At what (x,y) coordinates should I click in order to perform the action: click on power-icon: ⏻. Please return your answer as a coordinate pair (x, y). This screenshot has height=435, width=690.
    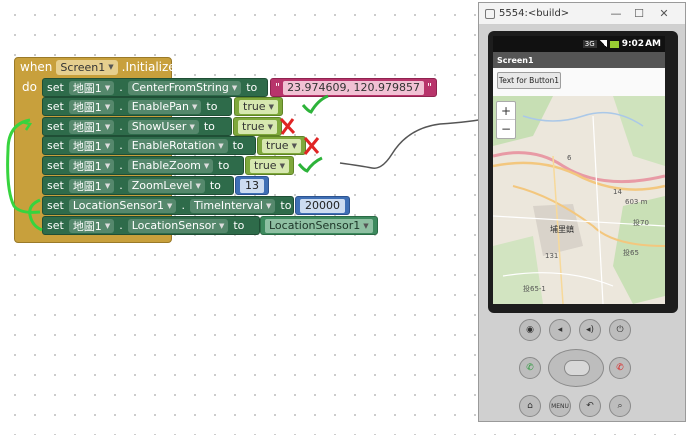
    Looking at the image, I should click on (620, 330).